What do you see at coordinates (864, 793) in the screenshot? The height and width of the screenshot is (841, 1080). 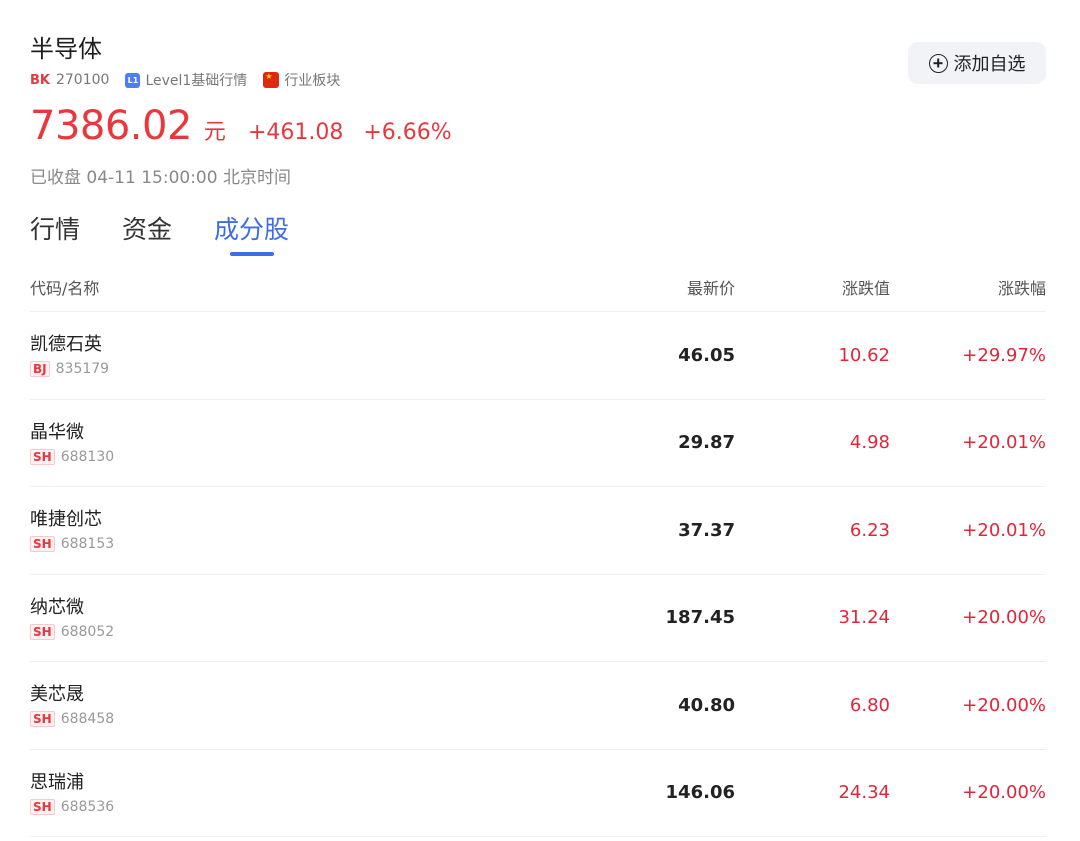 I see `stock-change: 24.34` at bounding box center [864, 793].